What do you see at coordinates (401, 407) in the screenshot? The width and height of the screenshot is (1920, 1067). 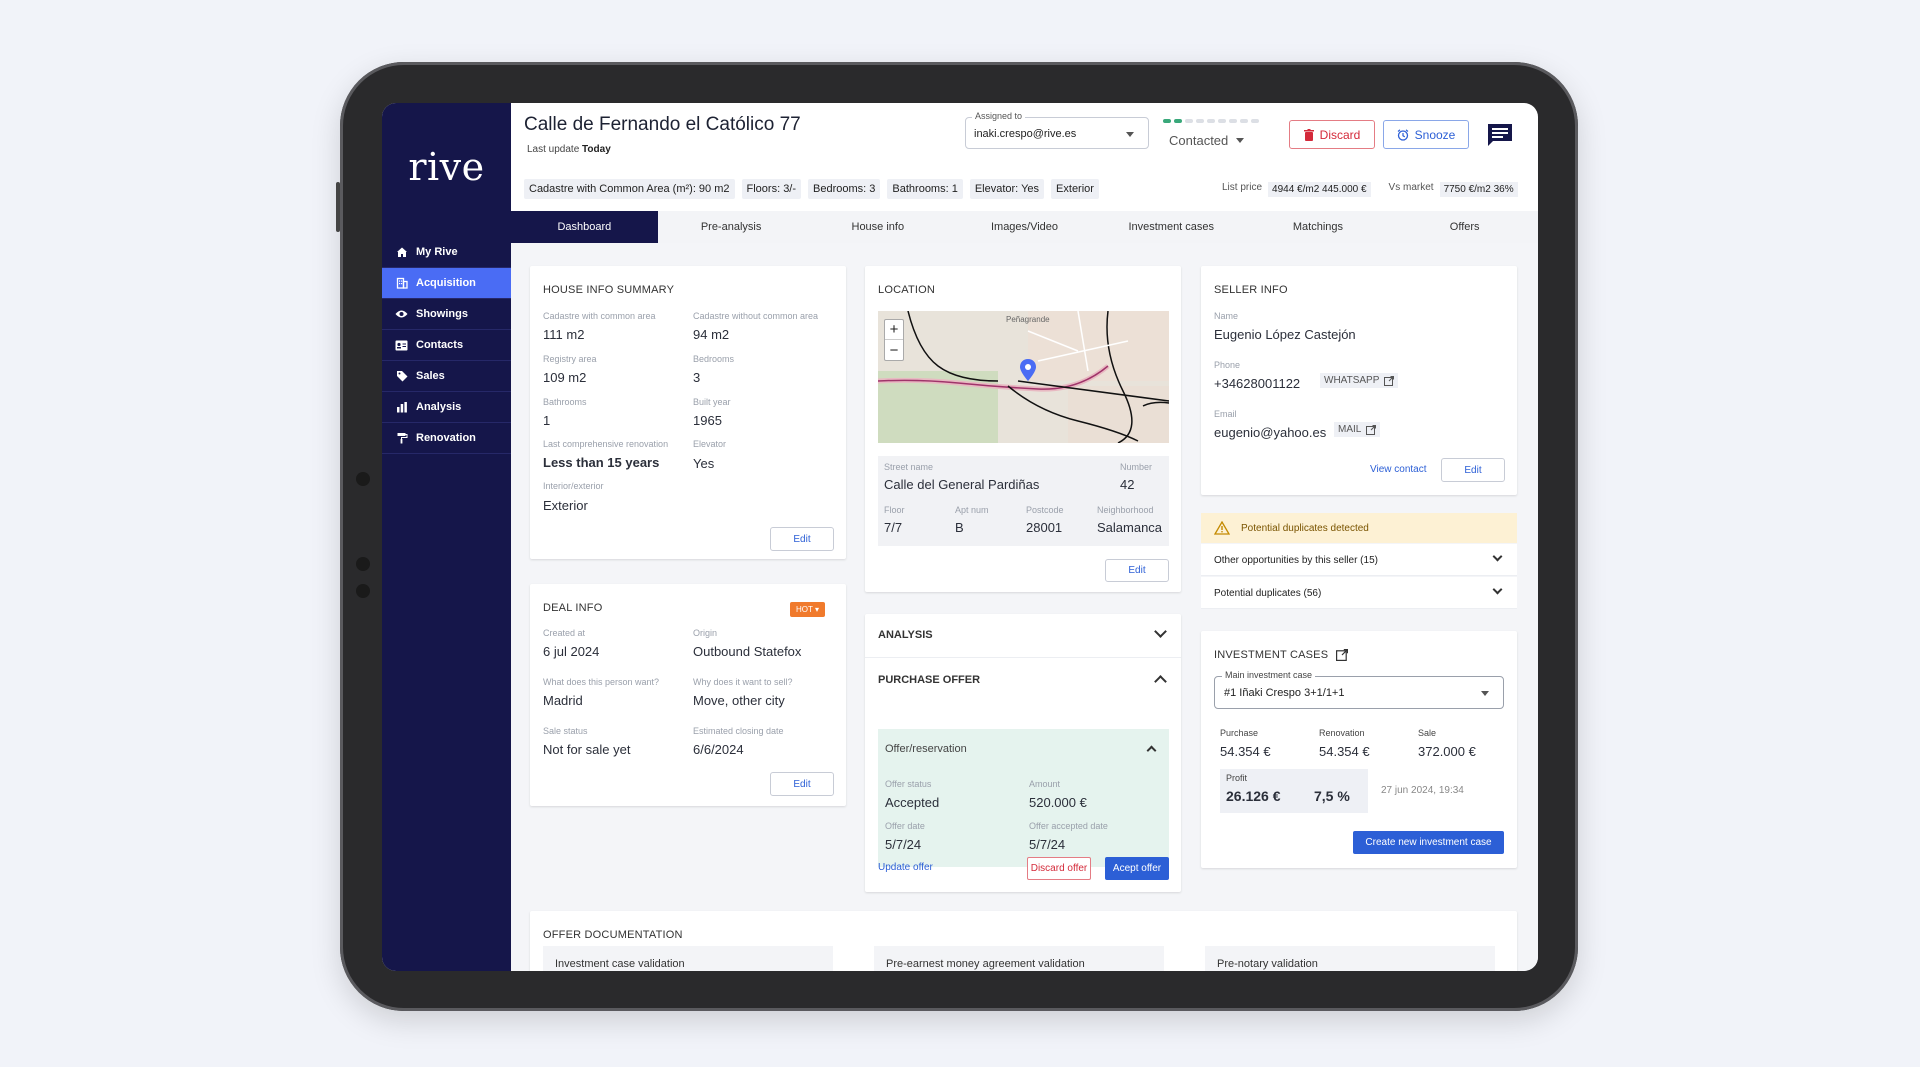 I see `chart-icon` at bounding box center [401, 407].